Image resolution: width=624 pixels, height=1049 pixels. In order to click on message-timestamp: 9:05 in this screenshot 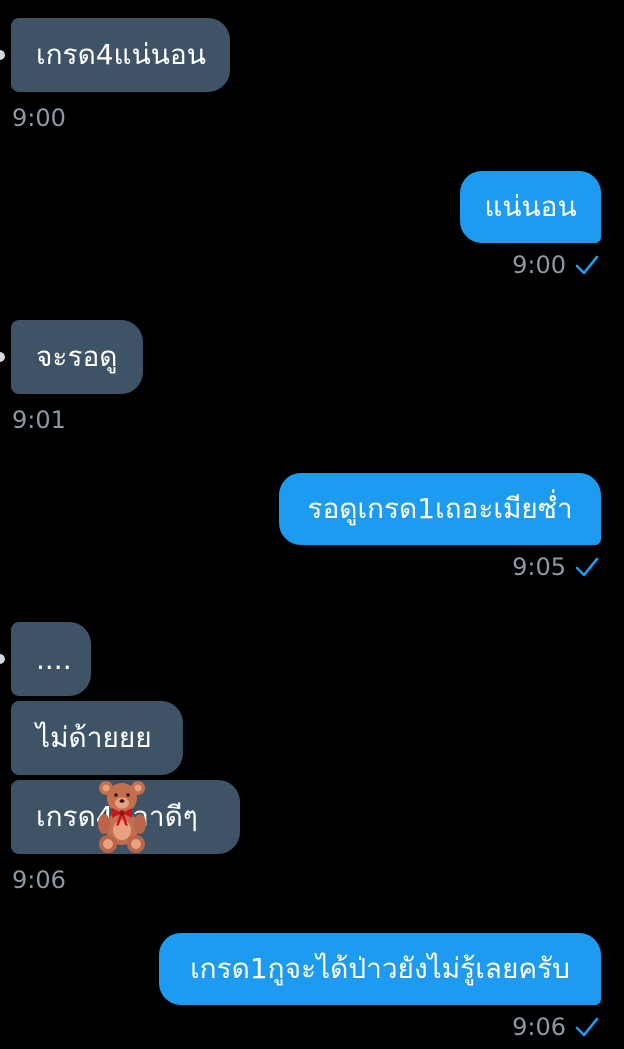, I will do `click(539, 567)`.